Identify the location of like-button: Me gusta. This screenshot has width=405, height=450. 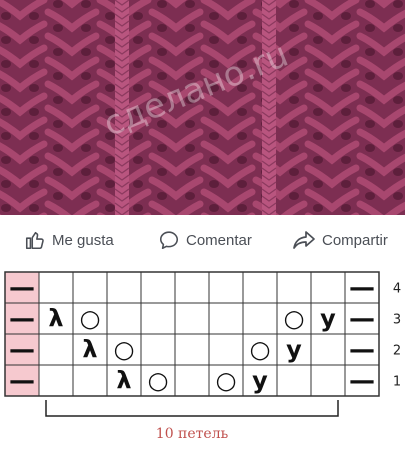
(69, 240).